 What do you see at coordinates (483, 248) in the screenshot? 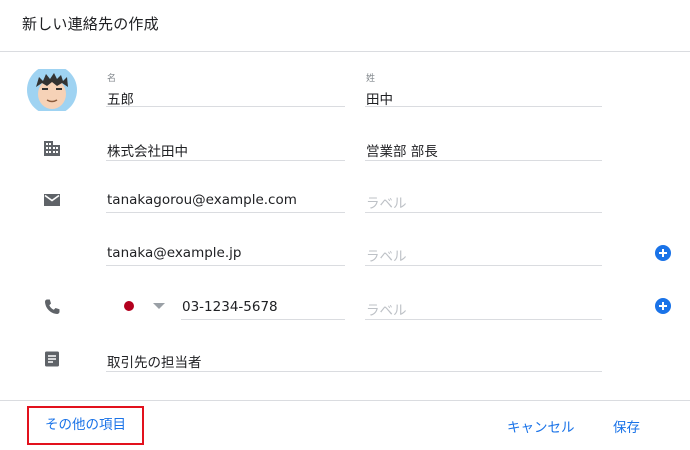
I see `email-label-field-2: ラベル` at bounding box center [483, 248].